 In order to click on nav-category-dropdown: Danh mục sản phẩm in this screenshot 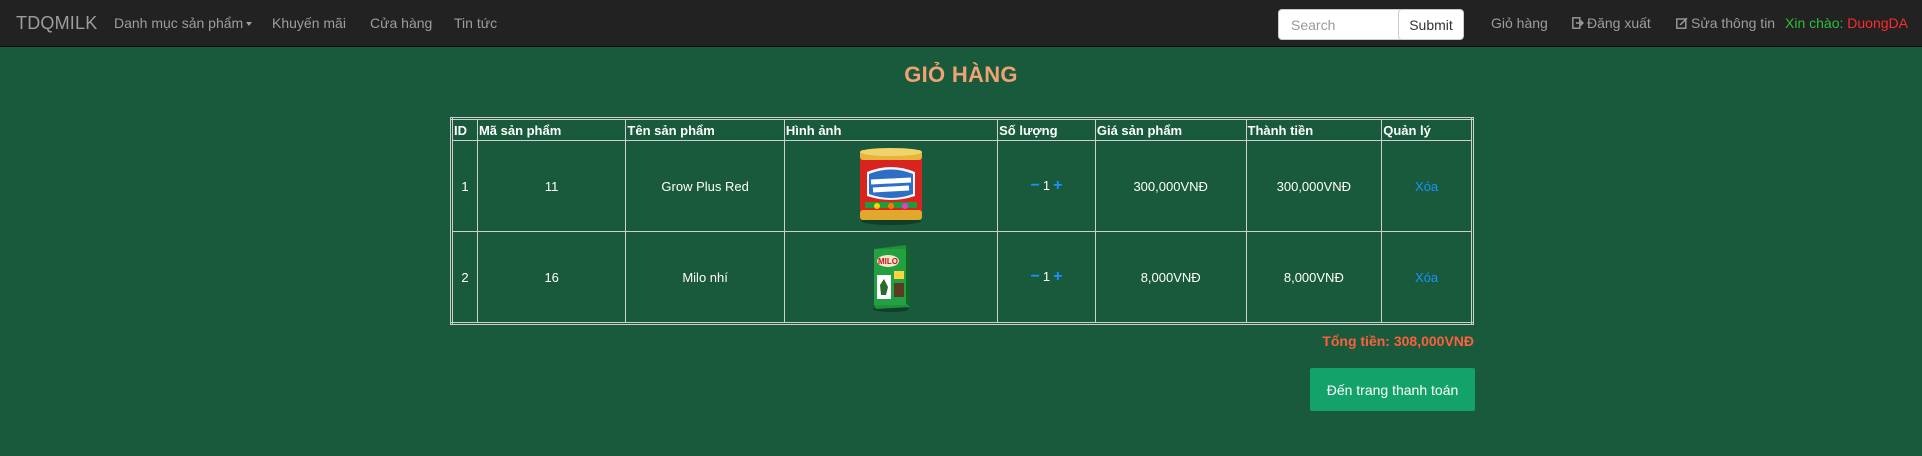, I will do `click(183, 23)`.